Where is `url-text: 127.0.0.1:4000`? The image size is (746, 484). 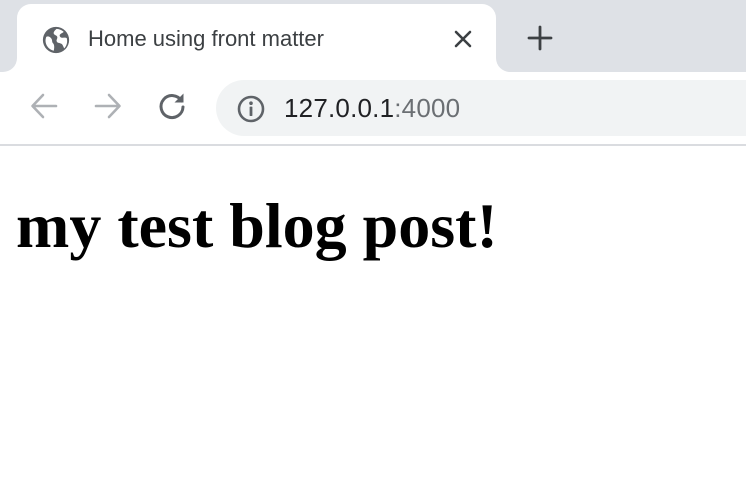
url-text: 127.0.0.1:4000 is located at coordinates (372, 108).